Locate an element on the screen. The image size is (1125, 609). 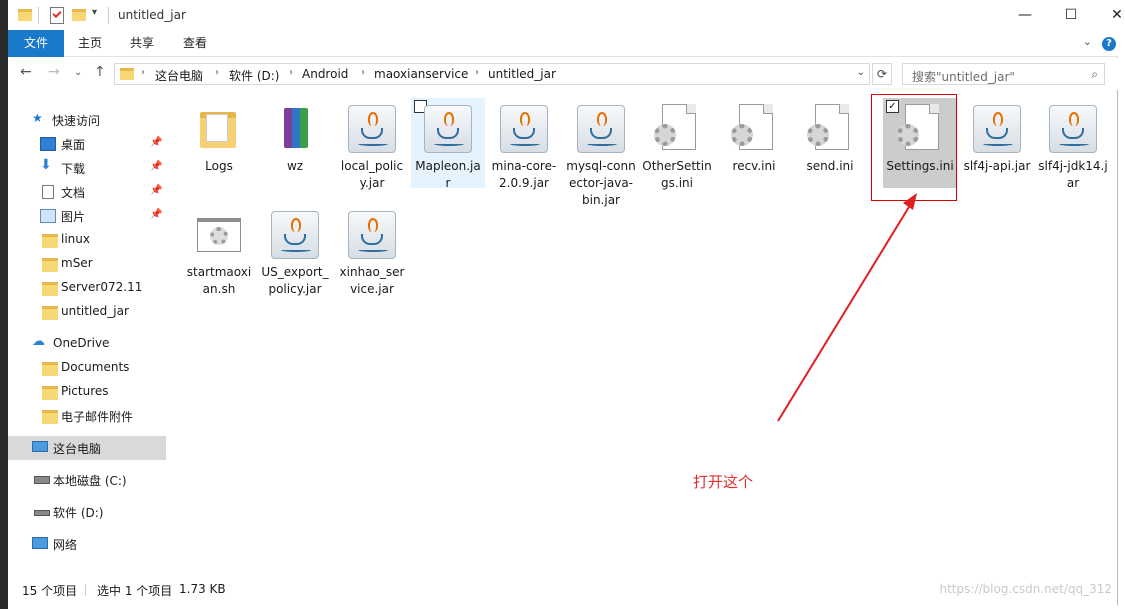
annotation-arrow is located at coordinates (847, 307).